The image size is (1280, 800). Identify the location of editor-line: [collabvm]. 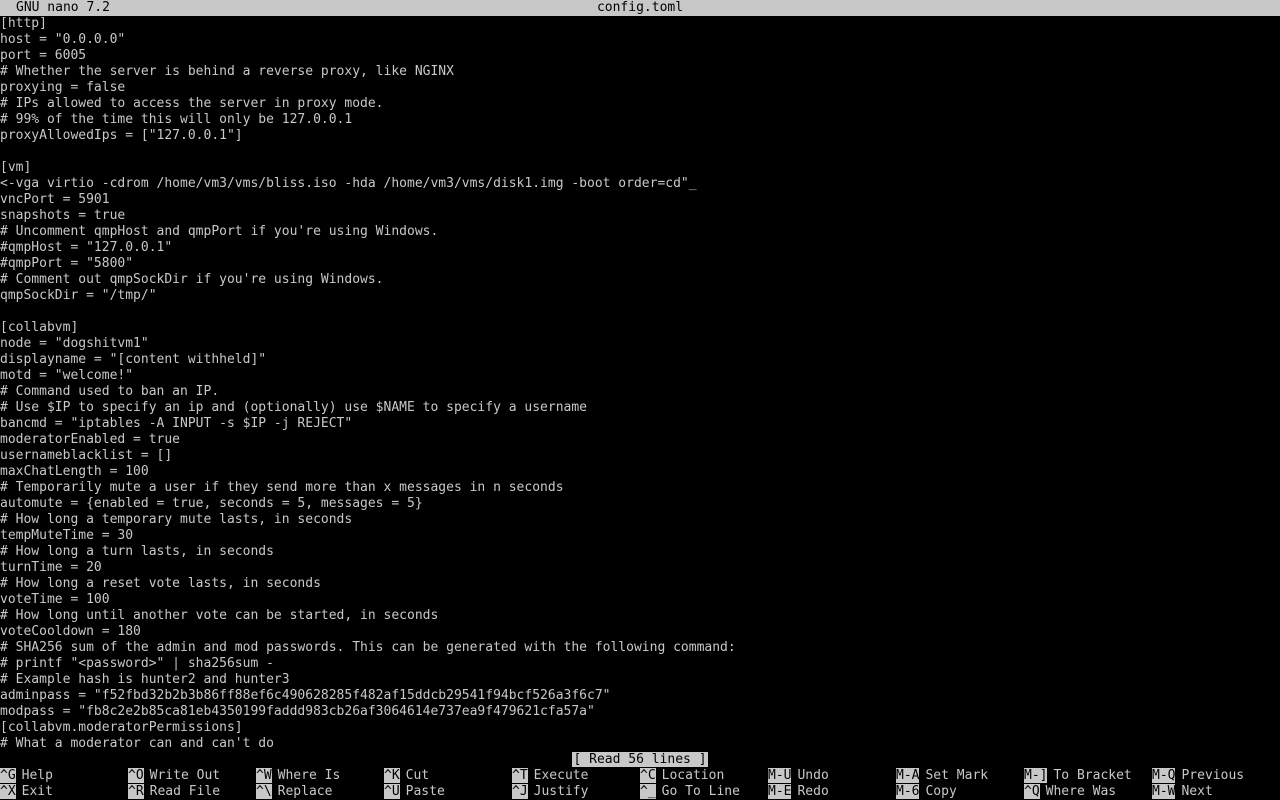
(640, 328).